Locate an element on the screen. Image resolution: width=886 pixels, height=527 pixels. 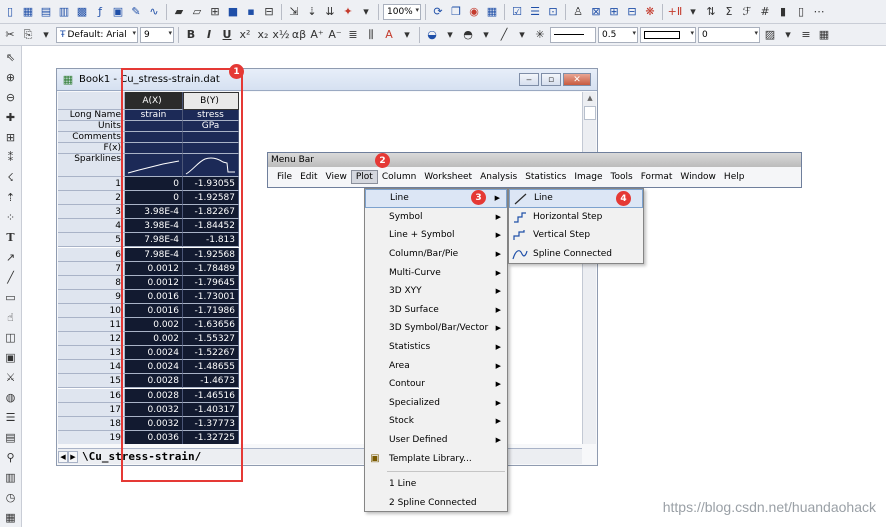
zoom-select: 100% ▾ is located at coordinates (402, 11).